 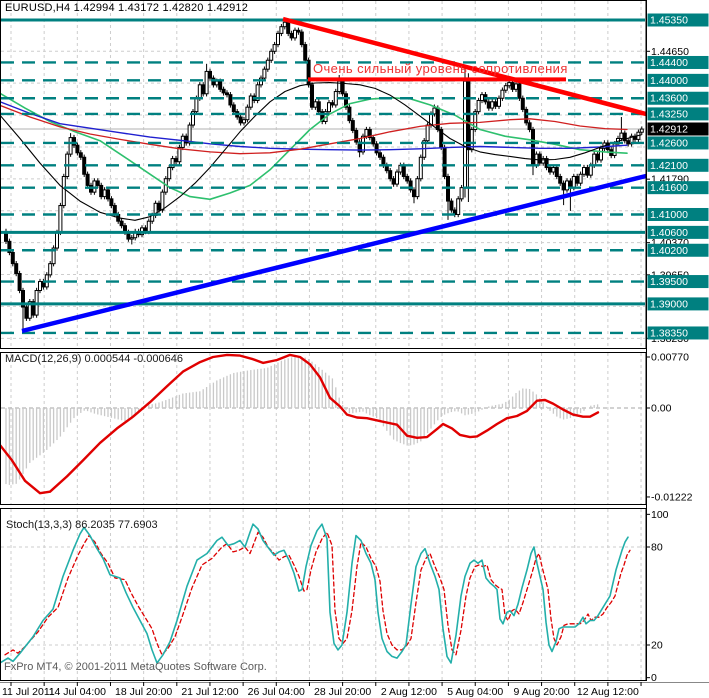 I want to click on svg-text: 0.00, so click(x=661, y=409).